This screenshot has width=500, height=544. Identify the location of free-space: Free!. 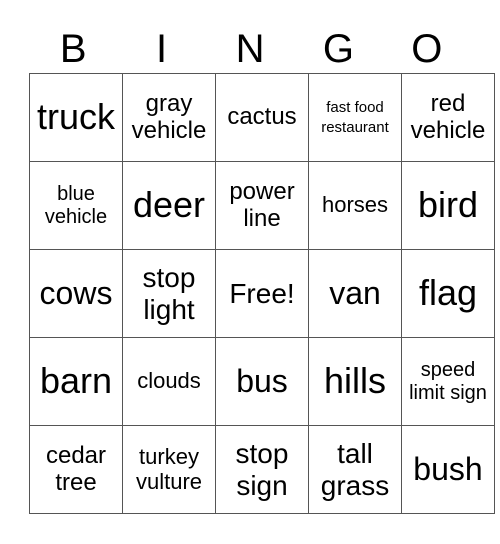
(262, 293).